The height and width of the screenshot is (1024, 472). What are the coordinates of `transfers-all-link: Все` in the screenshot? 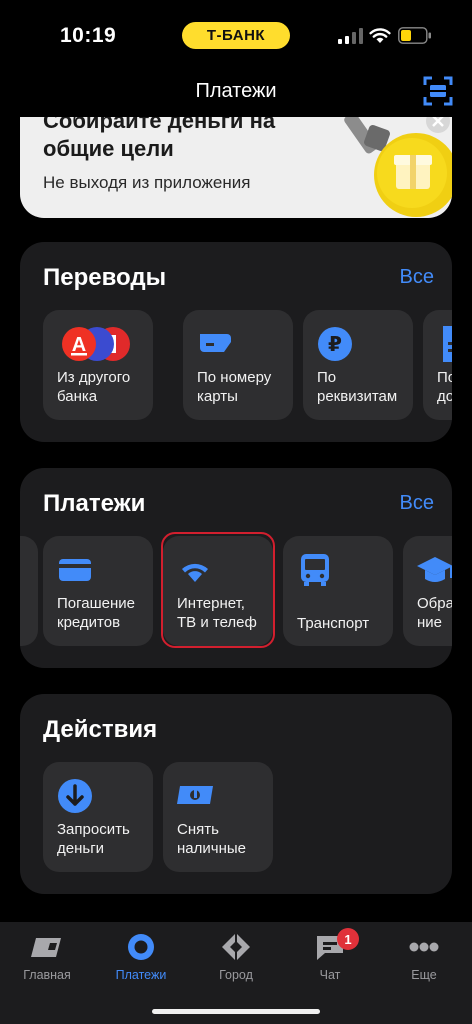 It's located at (417, 277).